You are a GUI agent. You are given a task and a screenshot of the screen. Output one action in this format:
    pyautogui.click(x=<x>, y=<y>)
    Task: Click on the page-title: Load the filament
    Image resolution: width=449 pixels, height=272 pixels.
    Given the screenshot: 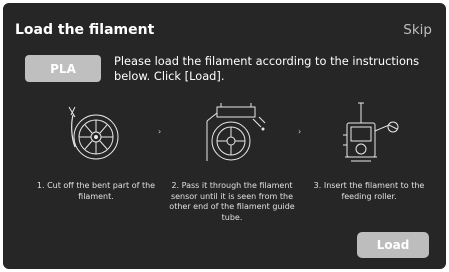 What is the action you would take?
    pyautogui.click(x=85, y=30)
    